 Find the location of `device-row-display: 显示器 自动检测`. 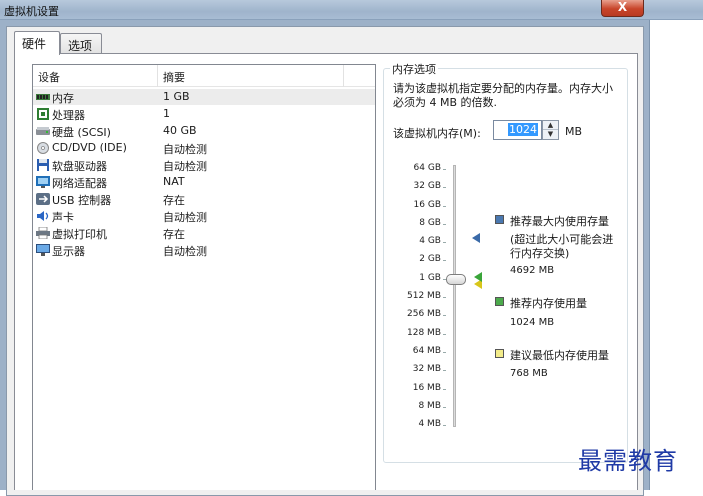

device-row-display: 显示器 自动检测 is located at coordinates (204, 250).